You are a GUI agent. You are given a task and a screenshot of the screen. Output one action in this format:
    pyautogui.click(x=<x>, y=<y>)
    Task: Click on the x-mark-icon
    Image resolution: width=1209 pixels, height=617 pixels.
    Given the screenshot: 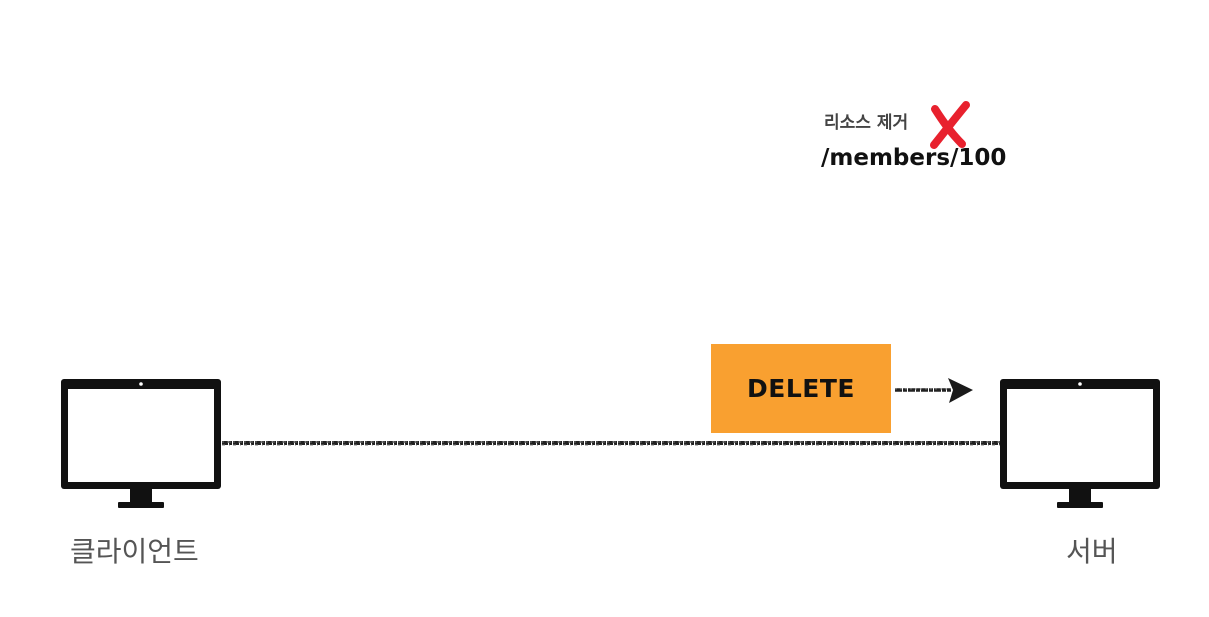 What is the action you would take?
    pyautogui.click(x=950, y=125)
    